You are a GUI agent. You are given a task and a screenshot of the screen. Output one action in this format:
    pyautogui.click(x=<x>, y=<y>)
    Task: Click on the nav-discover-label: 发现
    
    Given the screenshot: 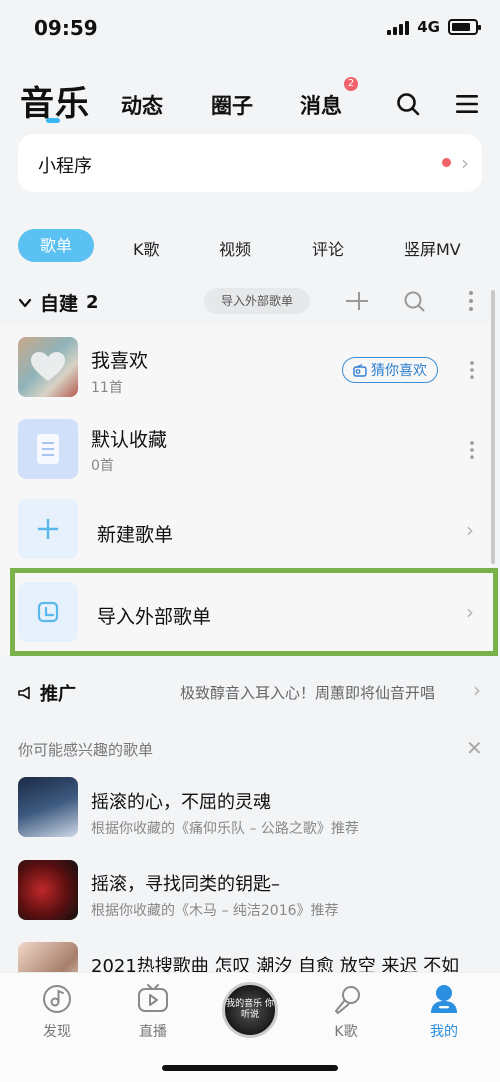 What is the action you would take?
    pyautogui.click(x=57, y=1031)
    